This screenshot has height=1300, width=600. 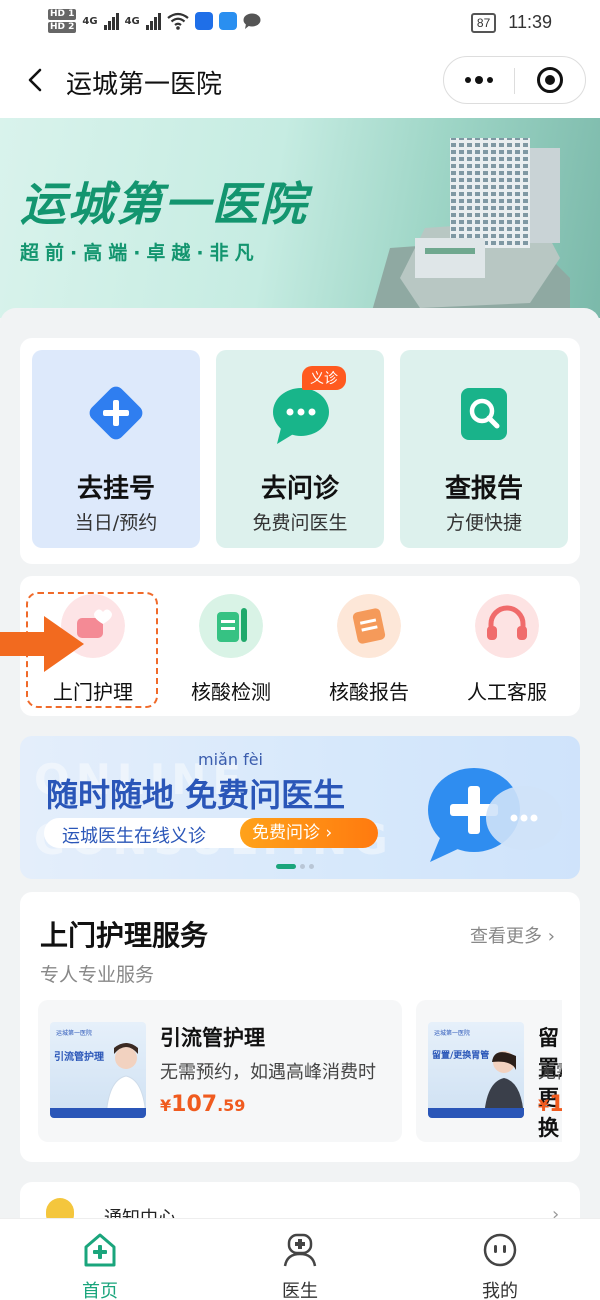 I want to click on product-card: 运城第一医院 留置/更换胃管 留置/更换胃管 无需预约，如遇高峰消费时 ¥1, so click(x=489, y=1071).